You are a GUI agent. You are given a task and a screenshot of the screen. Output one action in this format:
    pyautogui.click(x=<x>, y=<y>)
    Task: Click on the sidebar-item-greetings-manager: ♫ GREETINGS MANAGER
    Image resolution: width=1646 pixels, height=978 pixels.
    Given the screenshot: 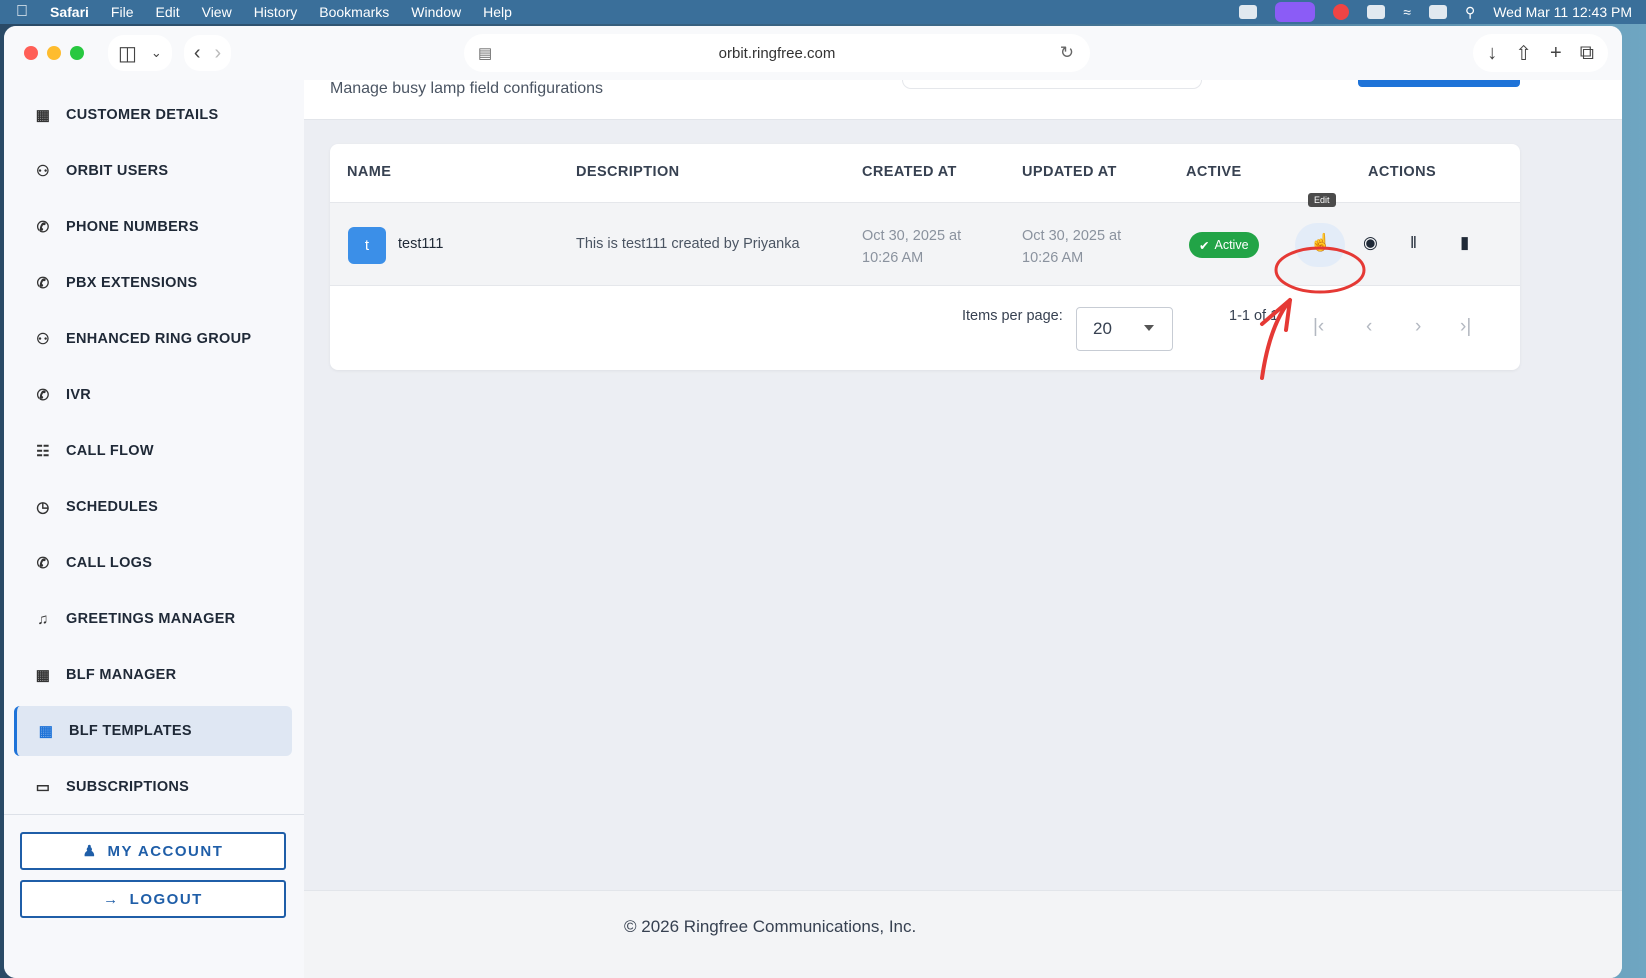 What is the action you would take?
    pyautogui.click(x=153, y=619)
    